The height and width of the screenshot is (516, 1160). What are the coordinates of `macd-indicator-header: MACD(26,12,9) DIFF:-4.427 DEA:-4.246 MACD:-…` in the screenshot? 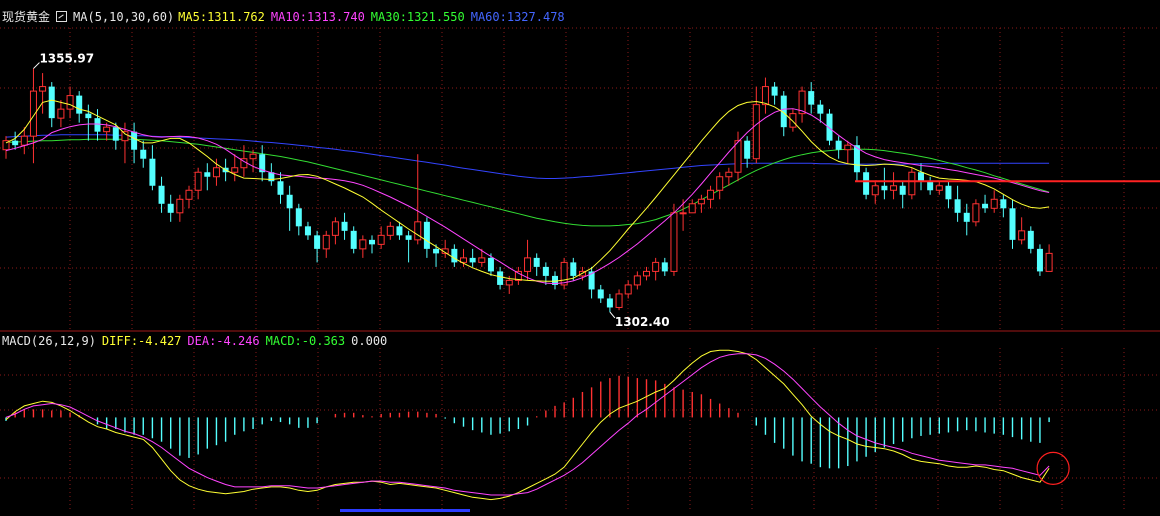 It's located at (197, 341).